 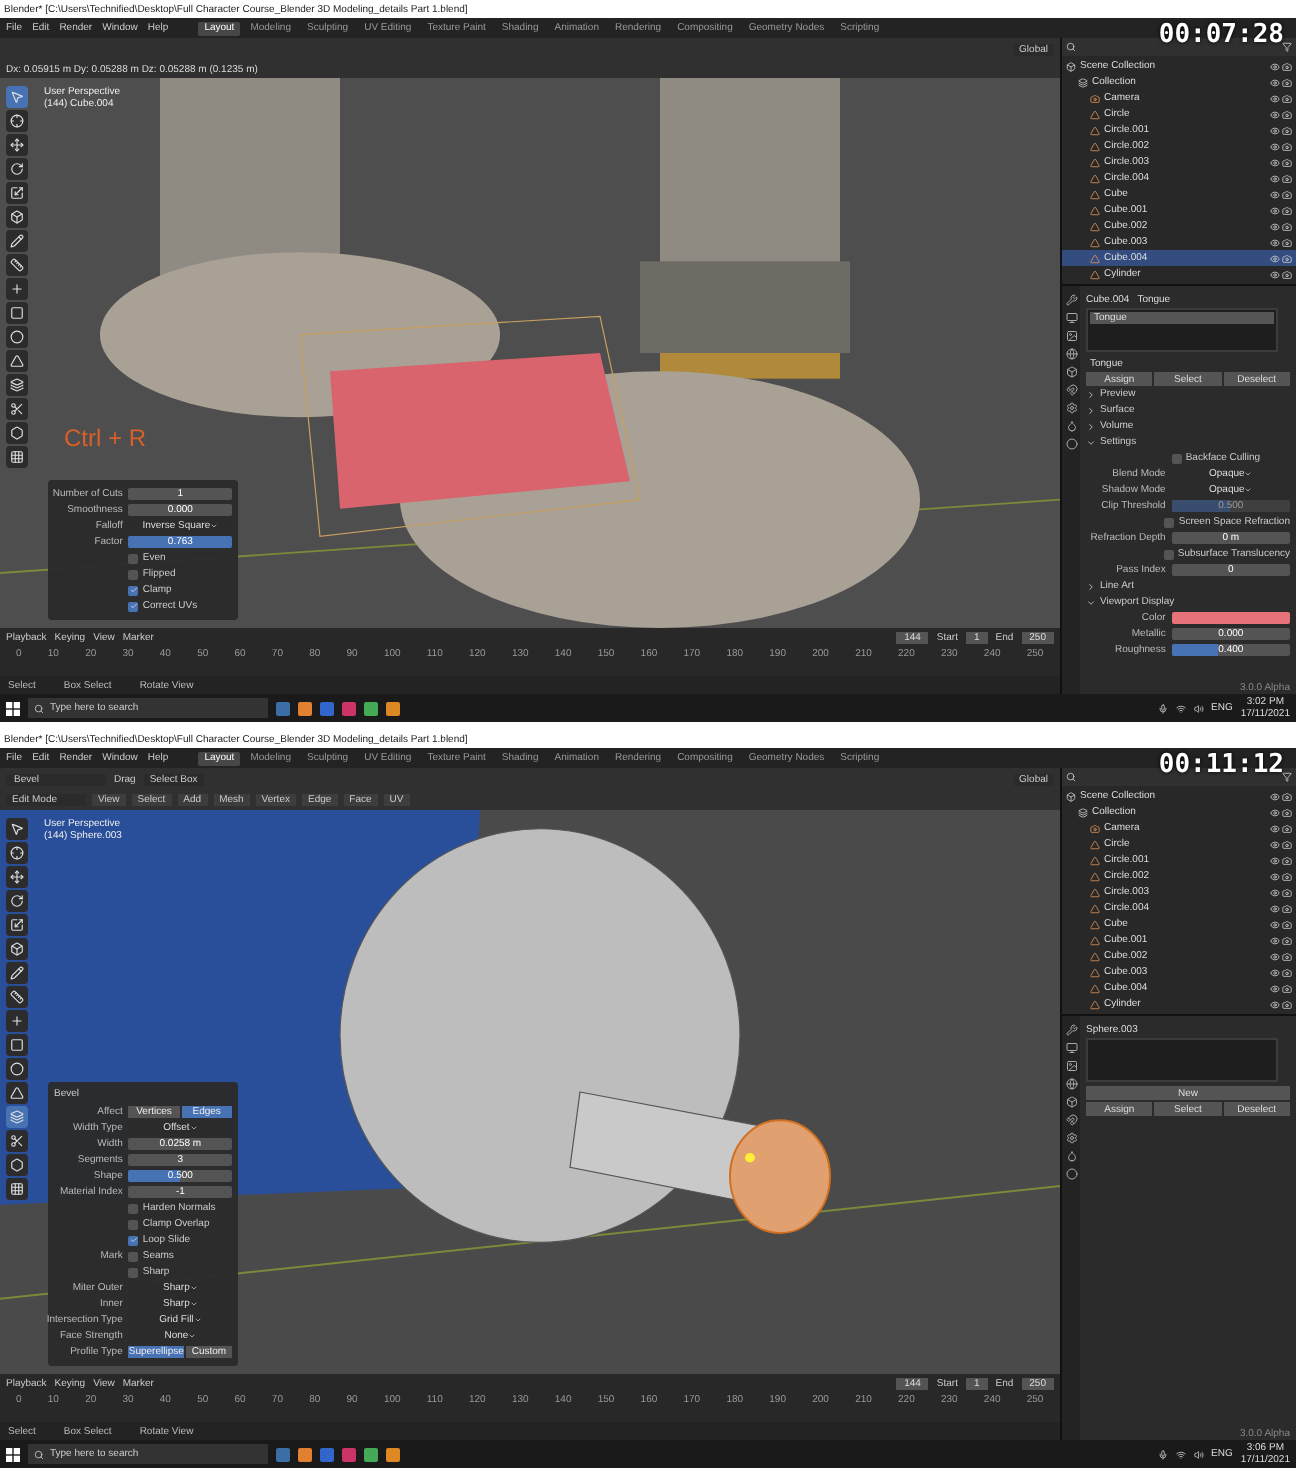 I want to click on color-swatch, so click(x=1230, y=618).